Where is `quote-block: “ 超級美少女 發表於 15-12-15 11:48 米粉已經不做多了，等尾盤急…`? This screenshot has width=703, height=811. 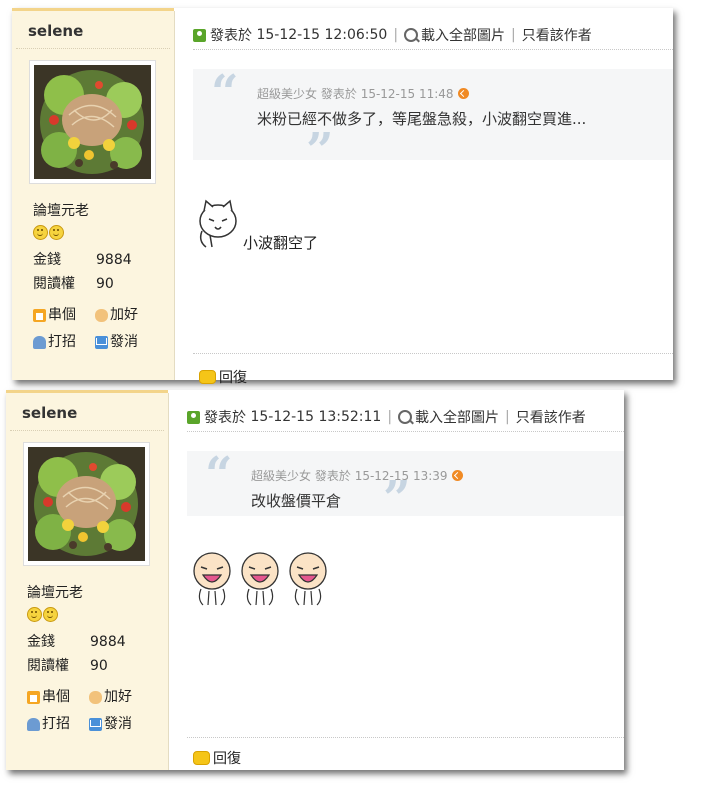
quote-block: “ 超級美少女 發表於 15-12-15 11:48 米粉已經不做多了，等尾盤急… is located at coordinates (433, 120).